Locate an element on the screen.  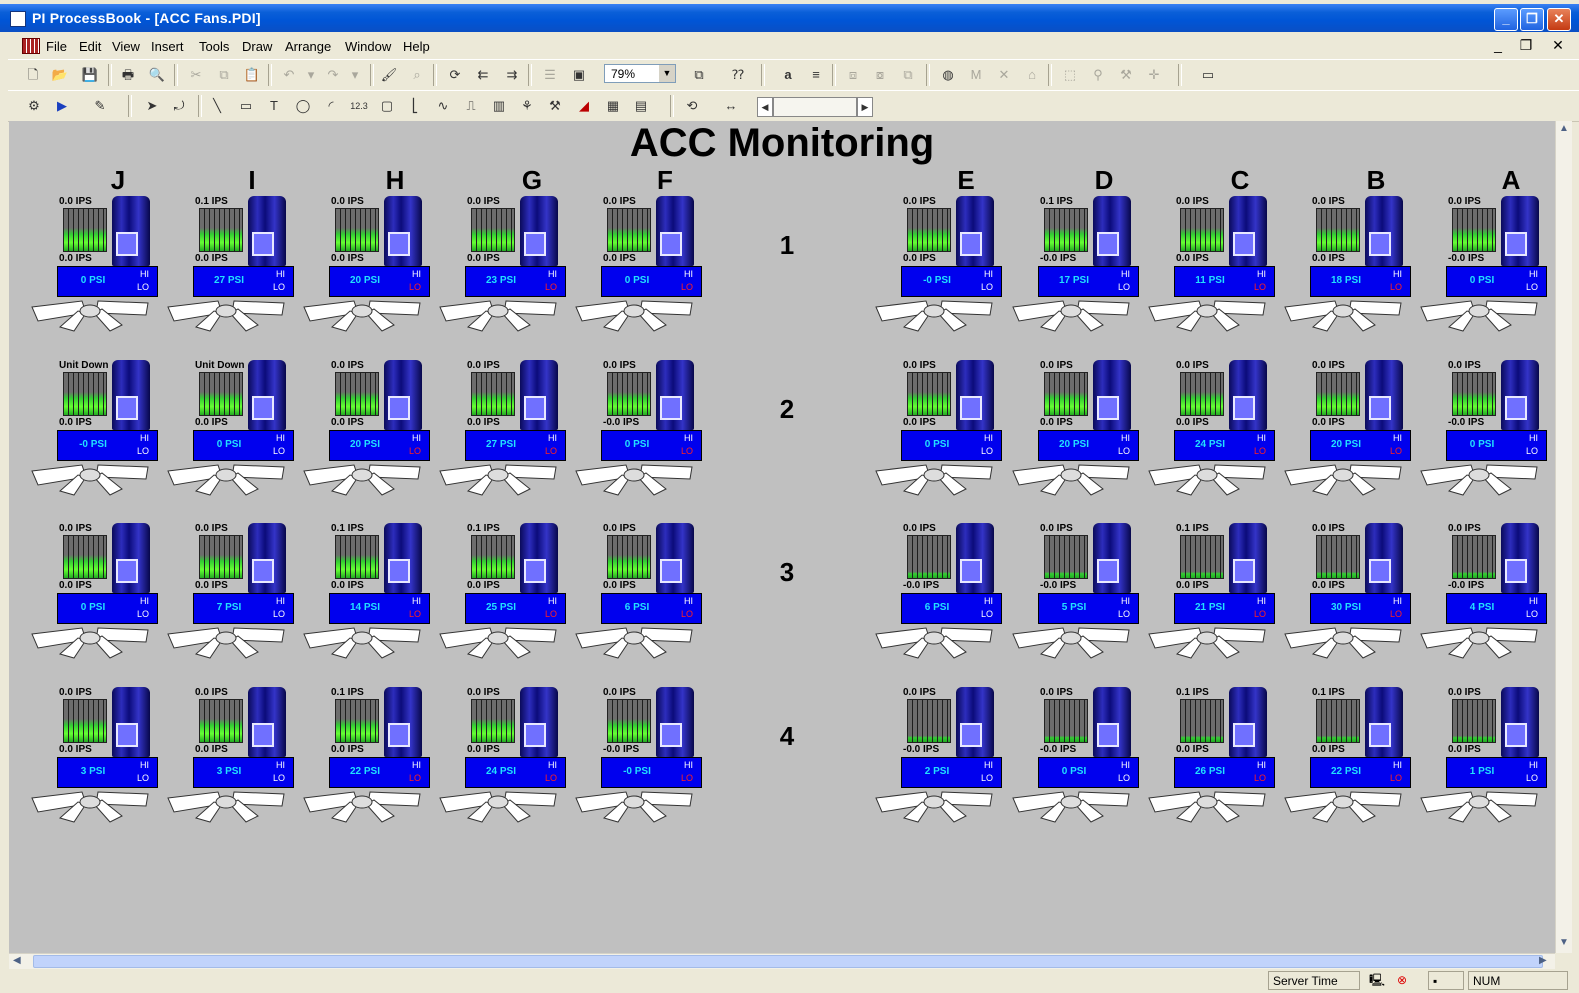
paste-icon: 📋 is located at coordinates (252, 75).